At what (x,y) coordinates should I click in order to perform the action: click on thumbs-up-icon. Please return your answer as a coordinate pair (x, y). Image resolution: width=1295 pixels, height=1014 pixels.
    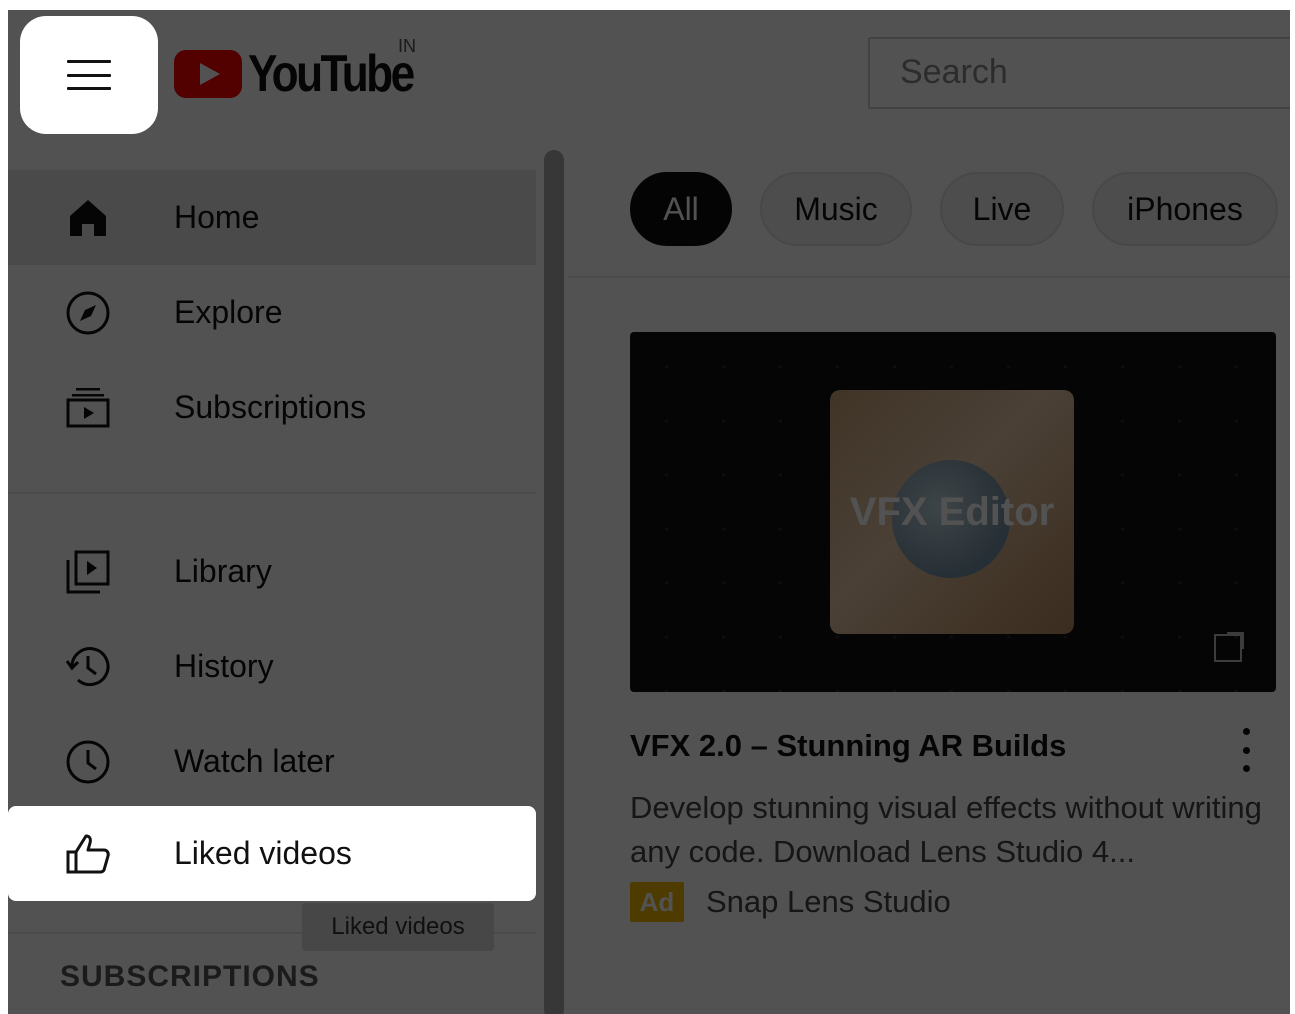
    Looking at the image, I should click on (88, 853).